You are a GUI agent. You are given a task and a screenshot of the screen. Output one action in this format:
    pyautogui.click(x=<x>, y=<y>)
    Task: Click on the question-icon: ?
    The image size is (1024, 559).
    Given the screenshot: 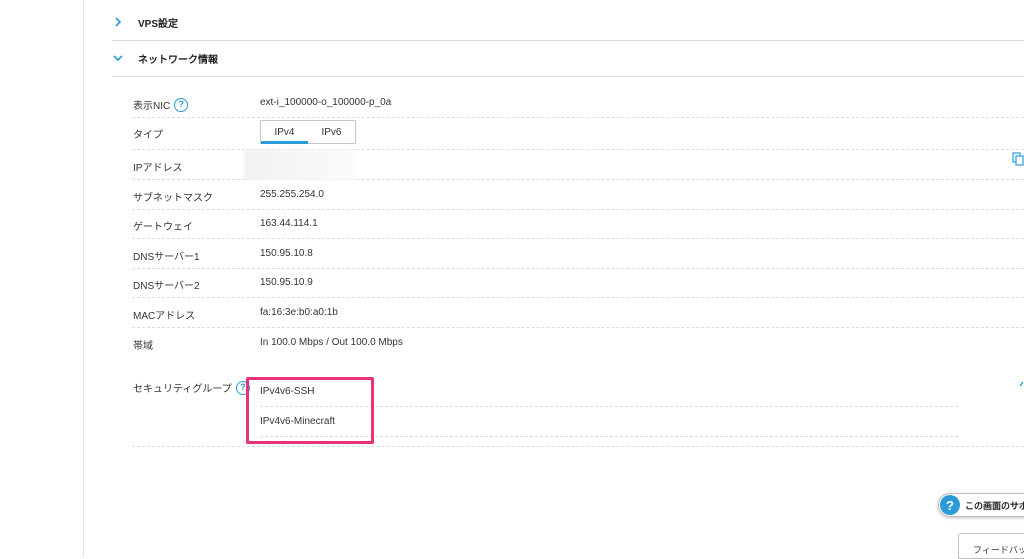 What is the action you would take?
    pyautogui.click(x=950, y=505)
    